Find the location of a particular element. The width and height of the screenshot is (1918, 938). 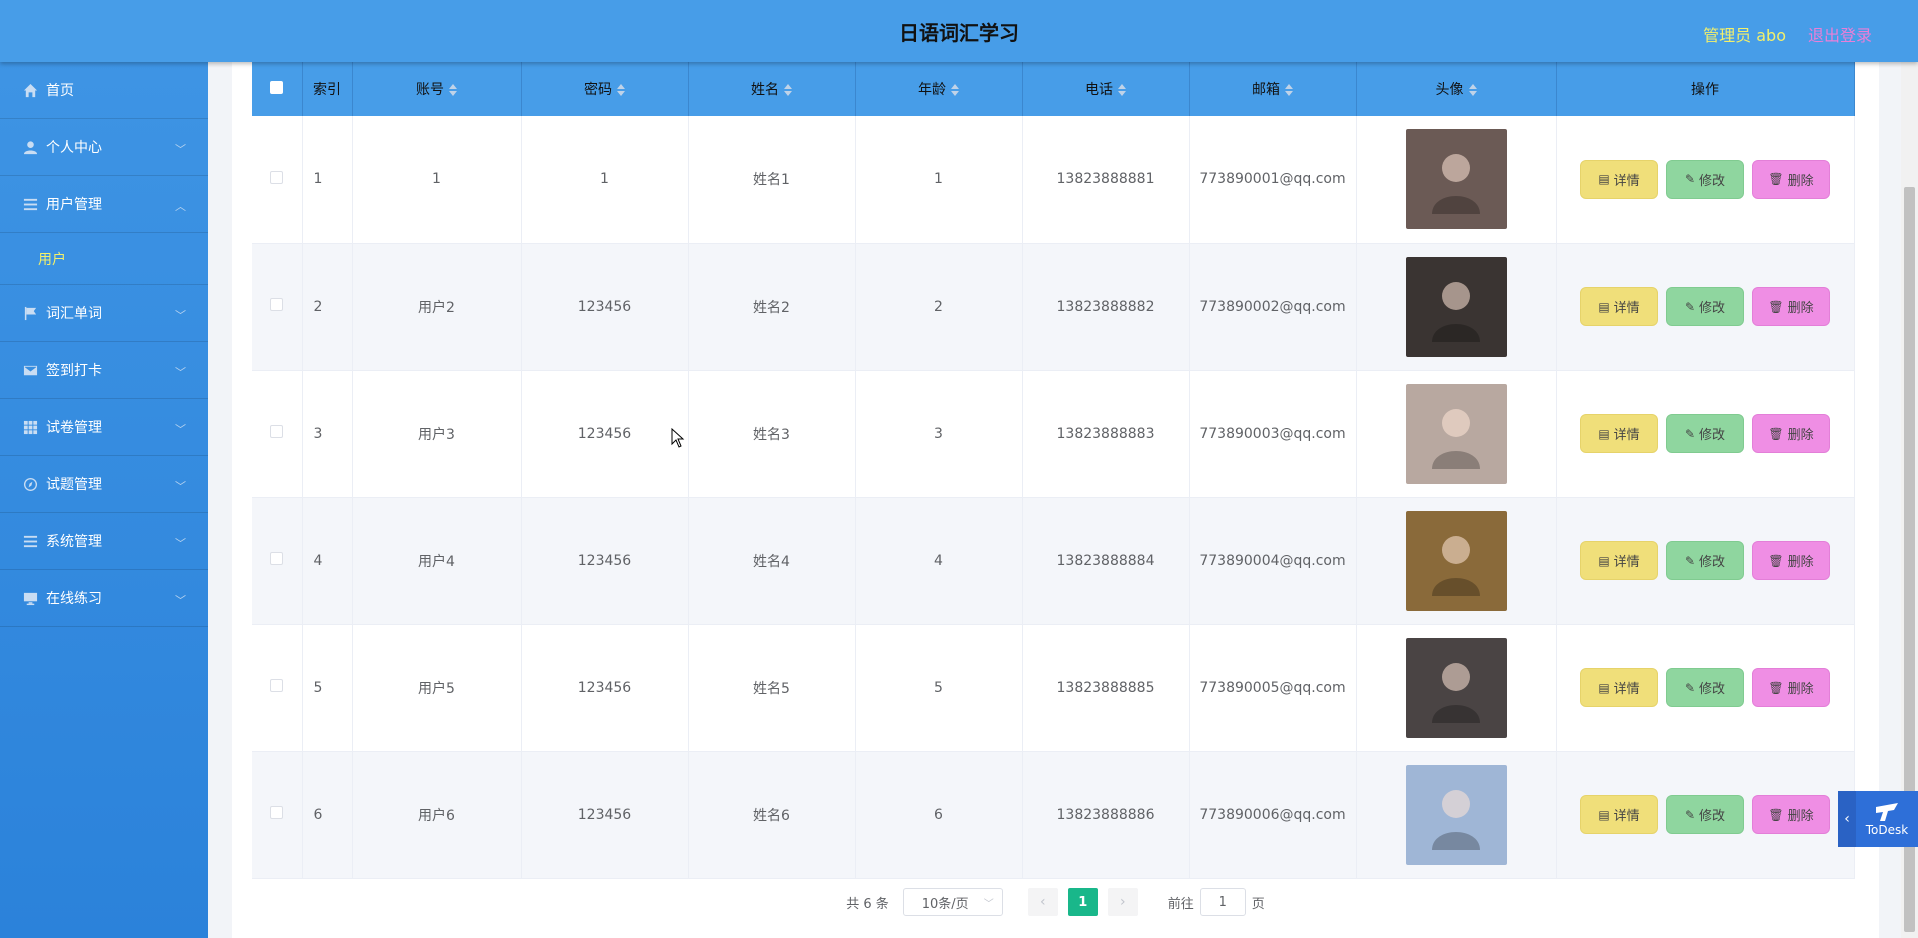

cell-email: 773890002@qq.com is located at coordinates (1273, 307).